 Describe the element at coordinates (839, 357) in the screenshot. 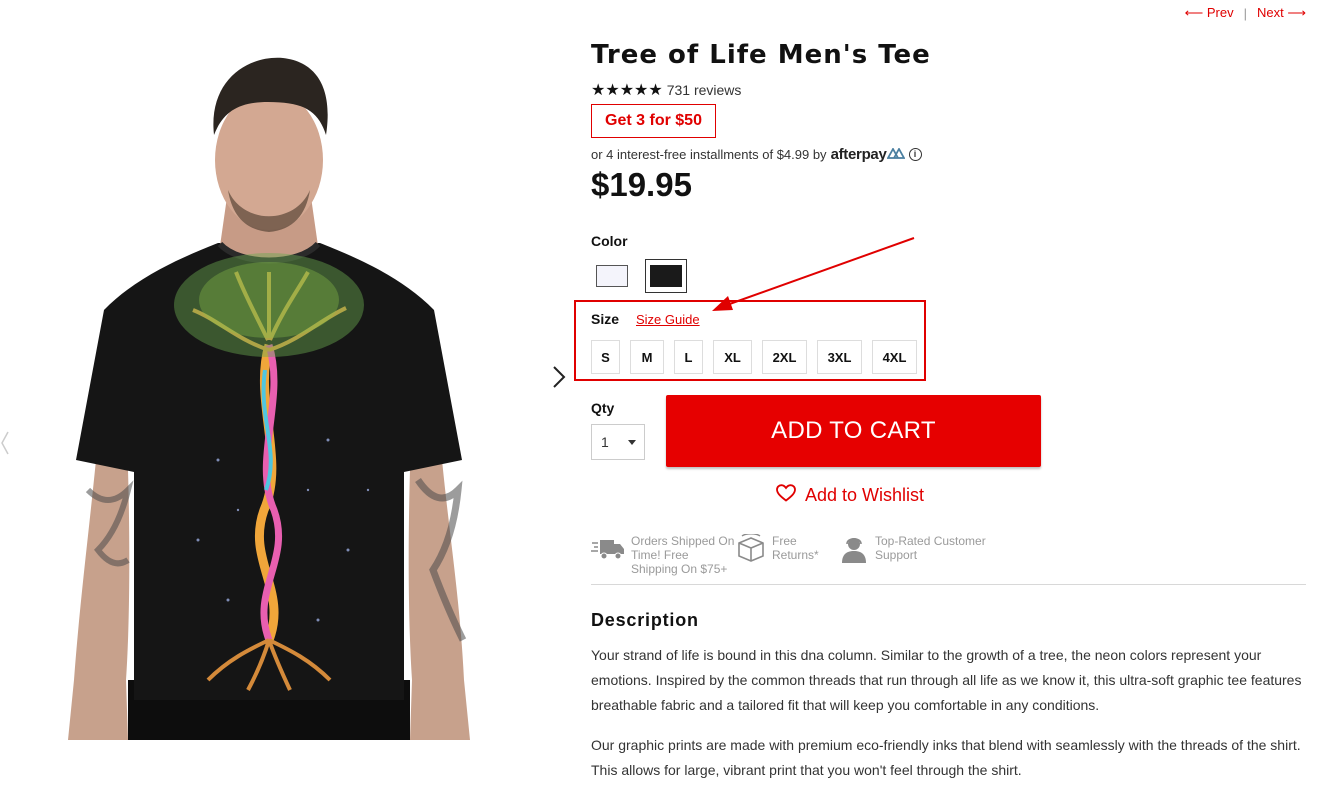

I see `size-option-3xl: 3XL` at that location.